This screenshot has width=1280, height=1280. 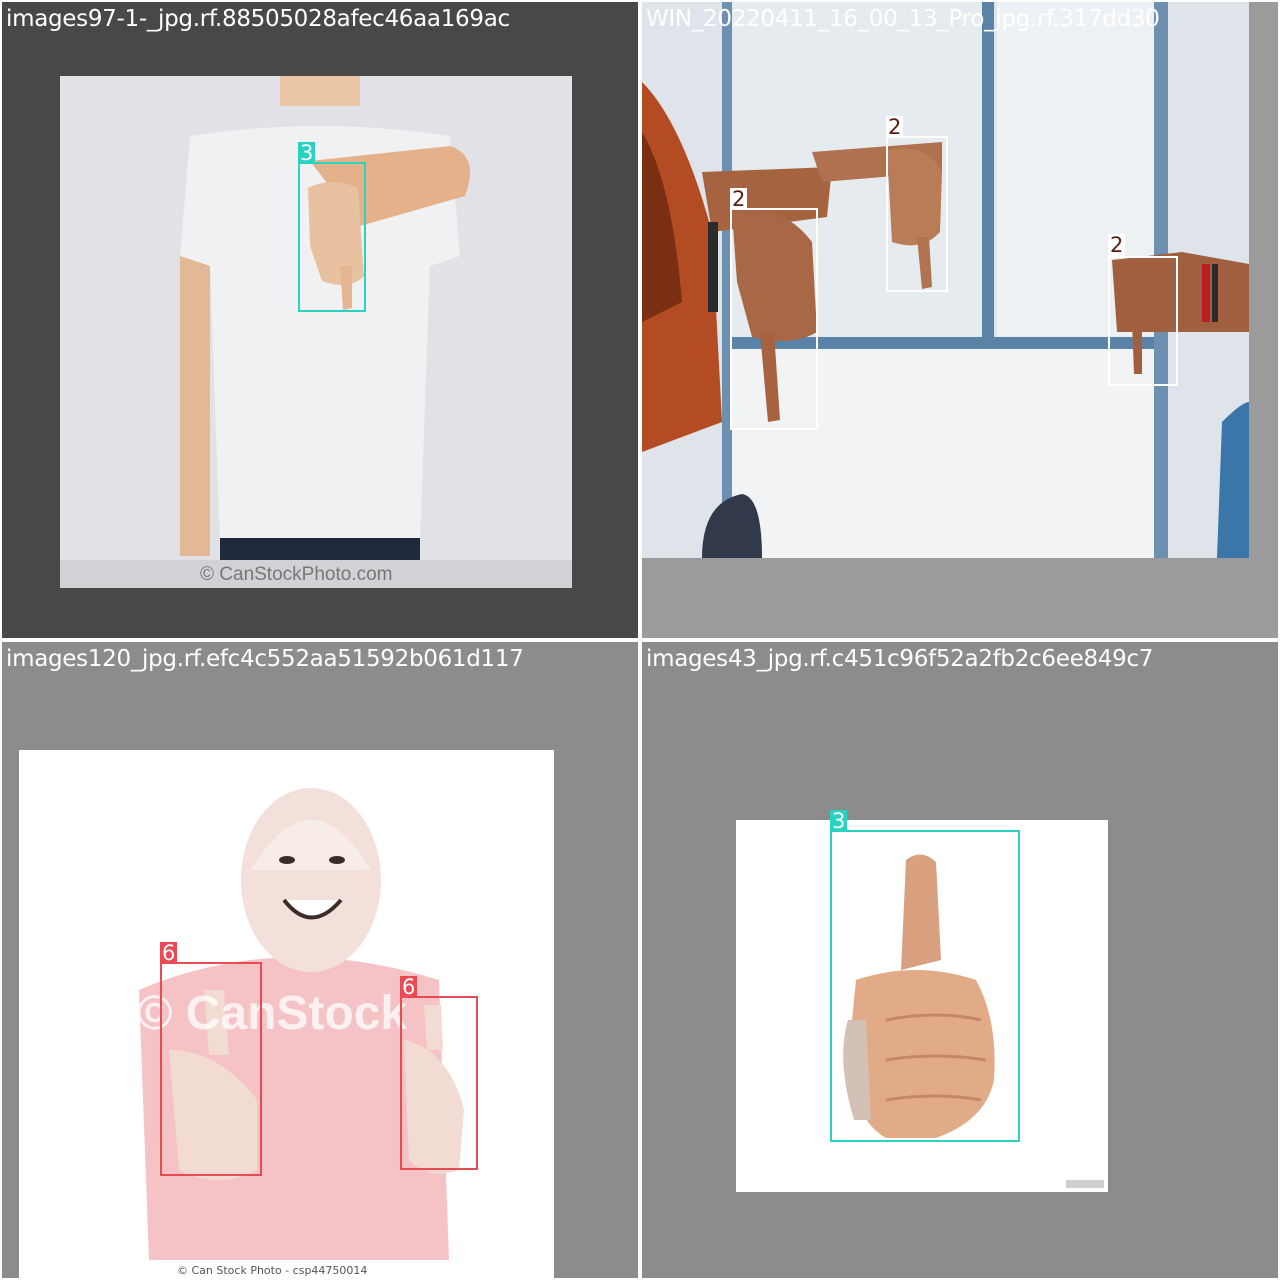 What do you see at coordinates (258, 19) in the screenshot?
I see `tile-filename: images97-1-_jpg.rf.88505028afec46aa169ac` at bounding box center [258, 19].